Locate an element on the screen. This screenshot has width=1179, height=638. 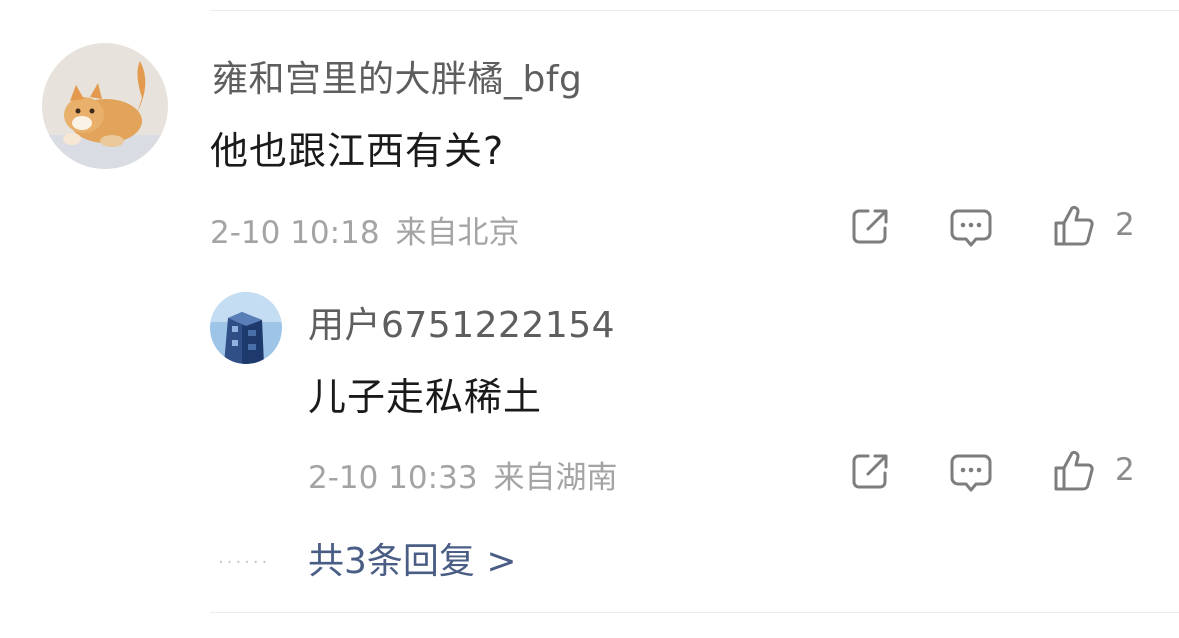
cat-avatar-image is located at coordinates (105, 106).